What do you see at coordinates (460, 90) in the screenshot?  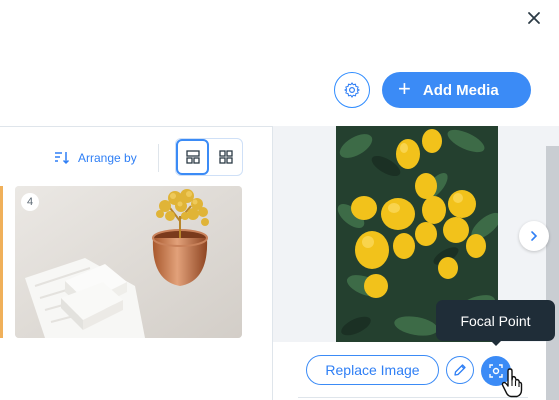 I see `add-media-label: Add Media` at bounding box center [460, 90].